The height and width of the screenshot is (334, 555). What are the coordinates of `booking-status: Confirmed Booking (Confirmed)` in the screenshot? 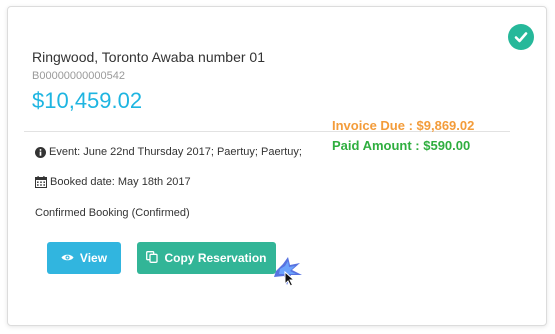 It's located at (112, 213).